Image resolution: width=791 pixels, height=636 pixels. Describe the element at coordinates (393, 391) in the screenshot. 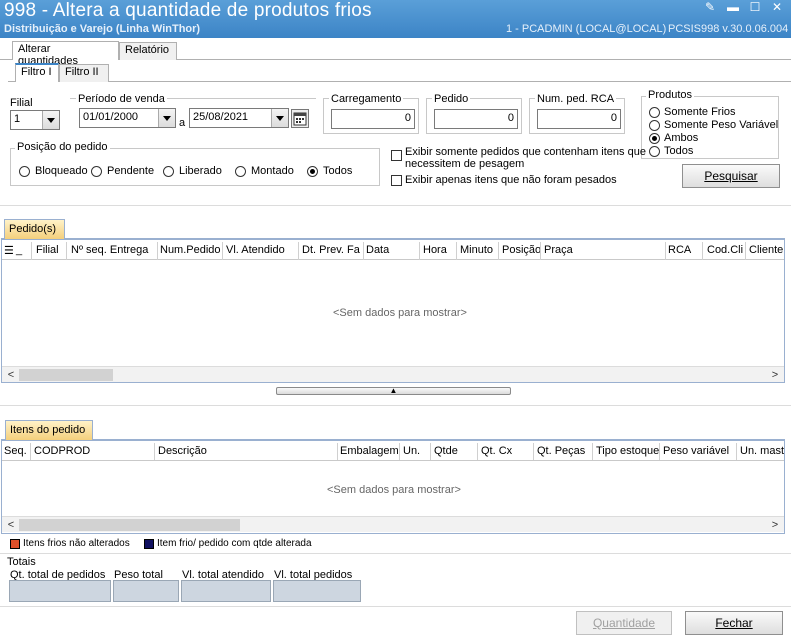

I see `splitter-handle: ▲` at that location.